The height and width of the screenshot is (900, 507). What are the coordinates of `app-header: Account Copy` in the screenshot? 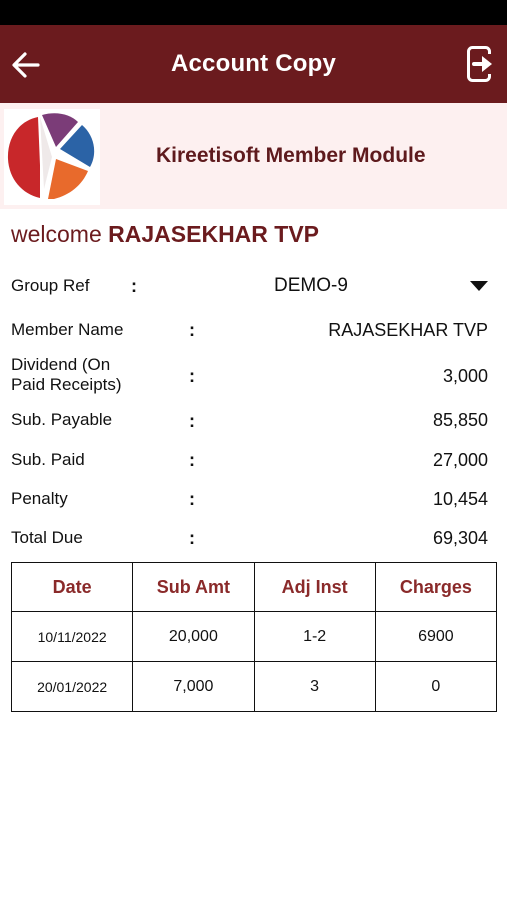 It's located at (253, 64).